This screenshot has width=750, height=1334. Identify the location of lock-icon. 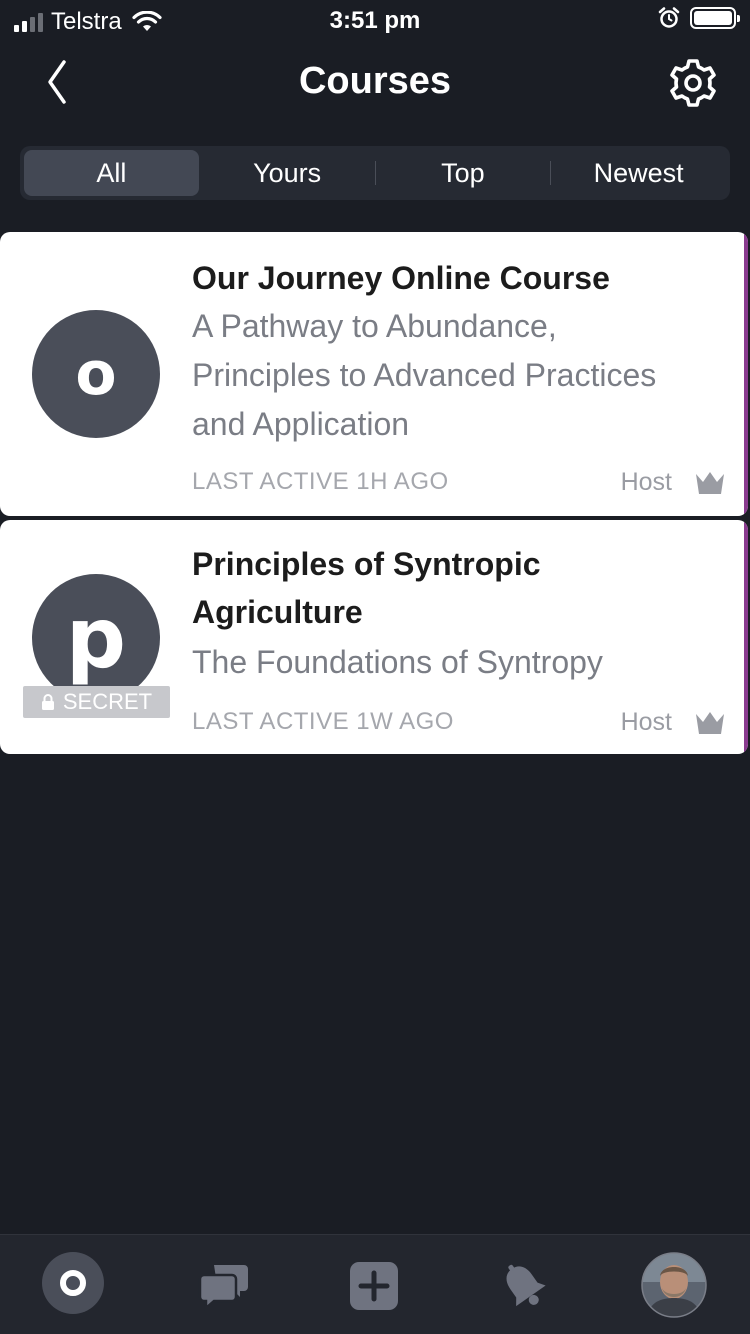
(47, 702).